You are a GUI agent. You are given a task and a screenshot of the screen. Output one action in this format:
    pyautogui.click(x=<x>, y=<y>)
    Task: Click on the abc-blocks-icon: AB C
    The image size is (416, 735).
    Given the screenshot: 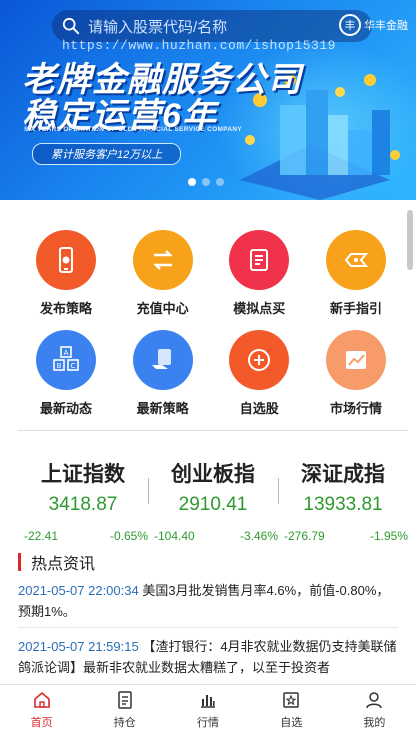 What is the action you would take?
    pyautogui.click(x=66, y=360)
    